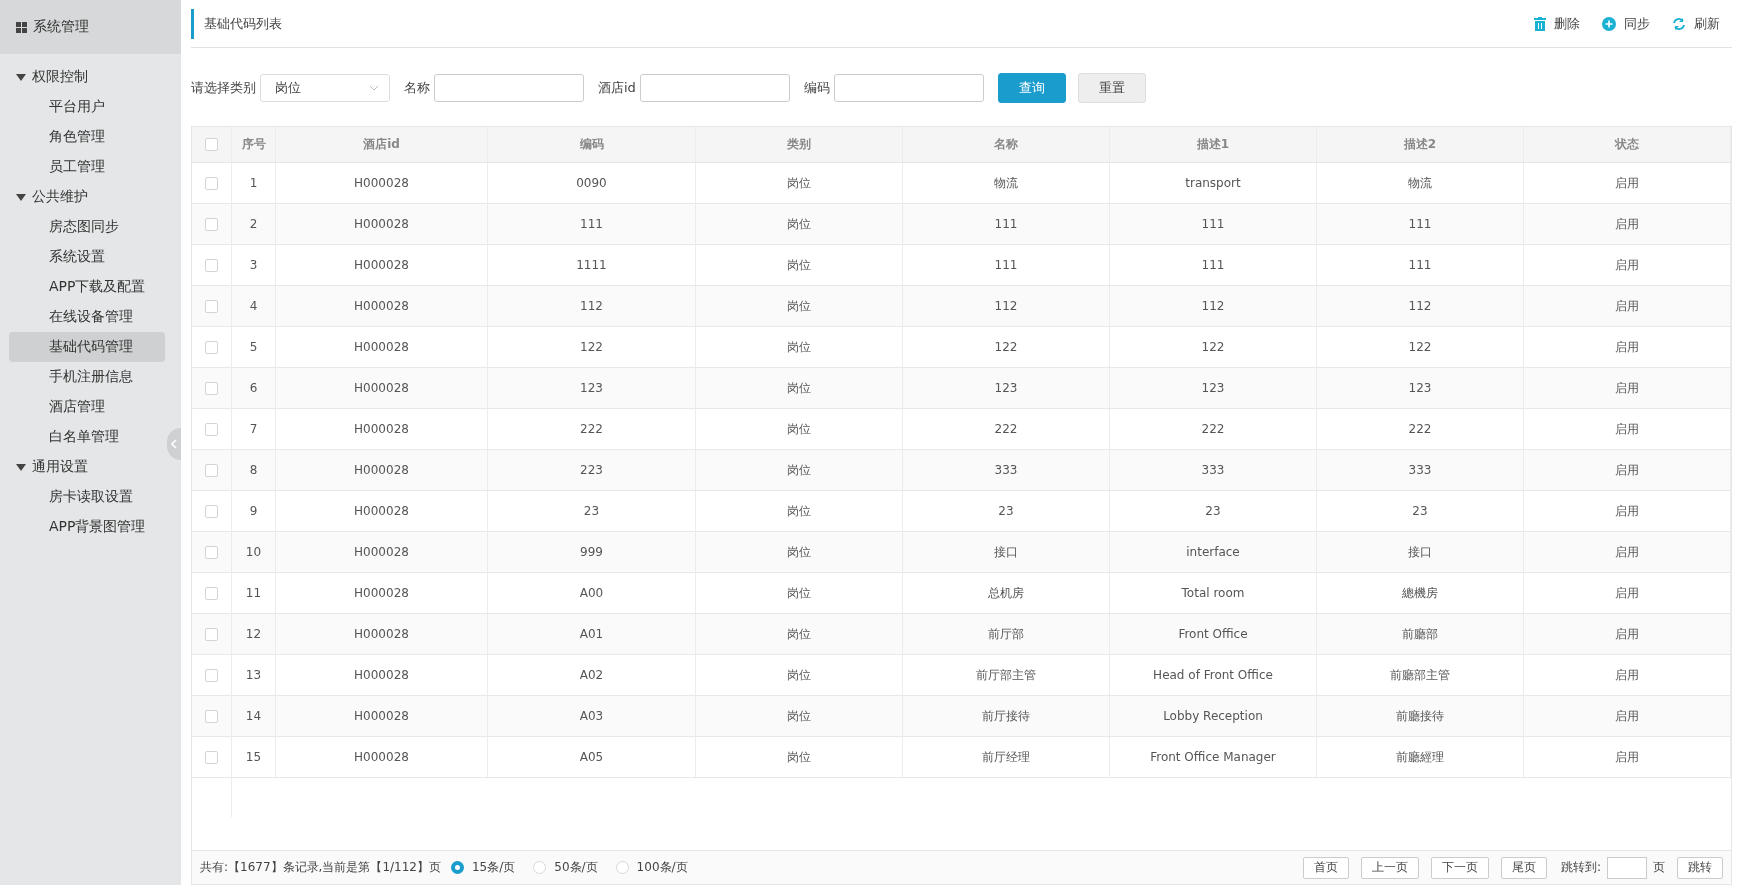 This screenshot has height=885, width=1737. Describe the element at coordinates (87, 347) in the screenshot. I see `sidebar-item: 基础代码管理` at that location.